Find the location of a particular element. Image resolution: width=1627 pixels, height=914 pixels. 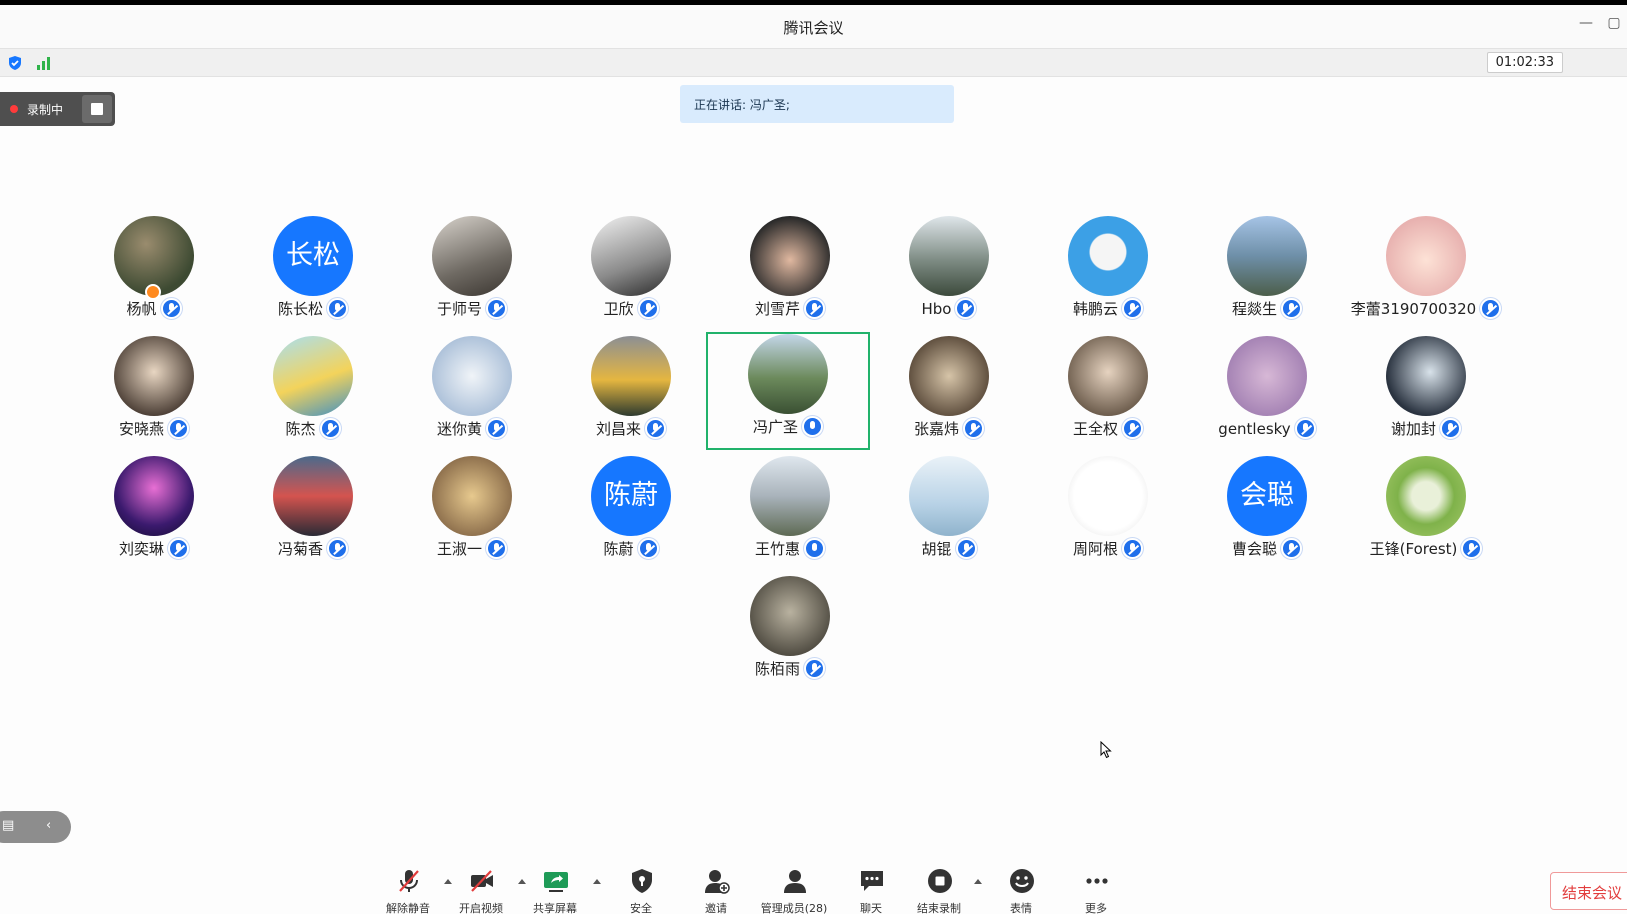

participant-tile: 王竹惠 is located at coordinates (790, 512).